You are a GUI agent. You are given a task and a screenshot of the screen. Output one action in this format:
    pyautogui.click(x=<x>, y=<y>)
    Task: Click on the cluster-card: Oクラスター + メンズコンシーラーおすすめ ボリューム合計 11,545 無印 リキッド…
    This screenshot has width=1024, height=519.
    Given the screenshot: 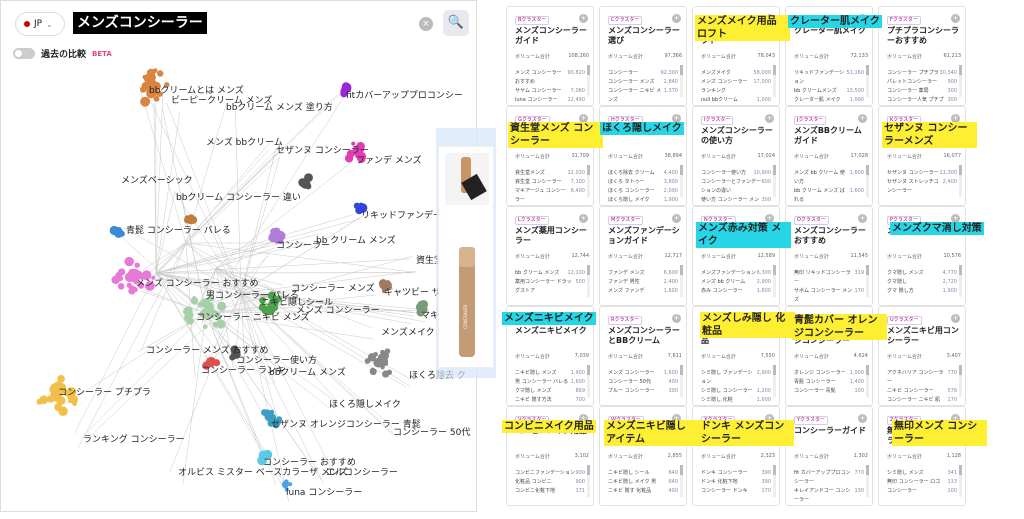 What is the action you would take?
    pyautogui.click(x=829, y=256)
    